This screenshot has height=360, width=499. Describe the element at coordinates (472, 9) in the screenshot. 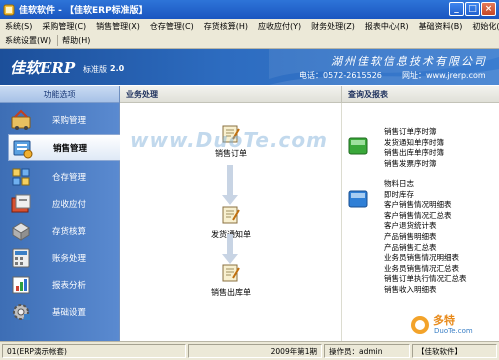

I see `maximize-button: □` at that location.